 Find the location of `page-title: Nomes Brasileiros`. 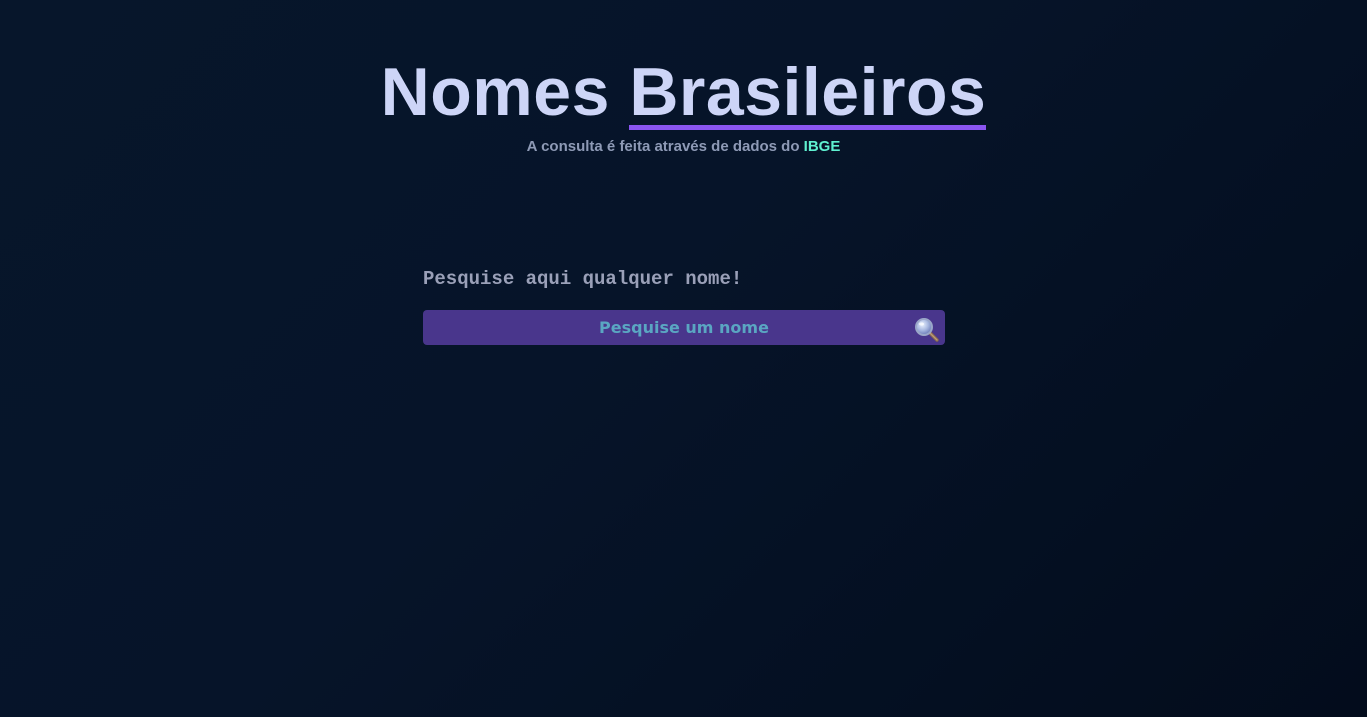

page-title: Nomes Brasileiros is located at coordinates (683, 92).